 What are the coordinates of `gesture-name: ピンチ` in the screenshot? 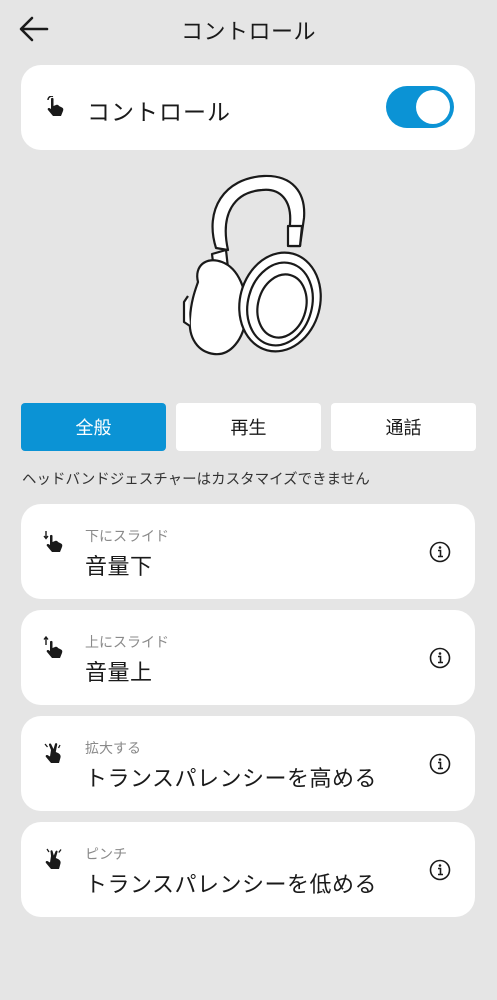 It's located at (106, 855).